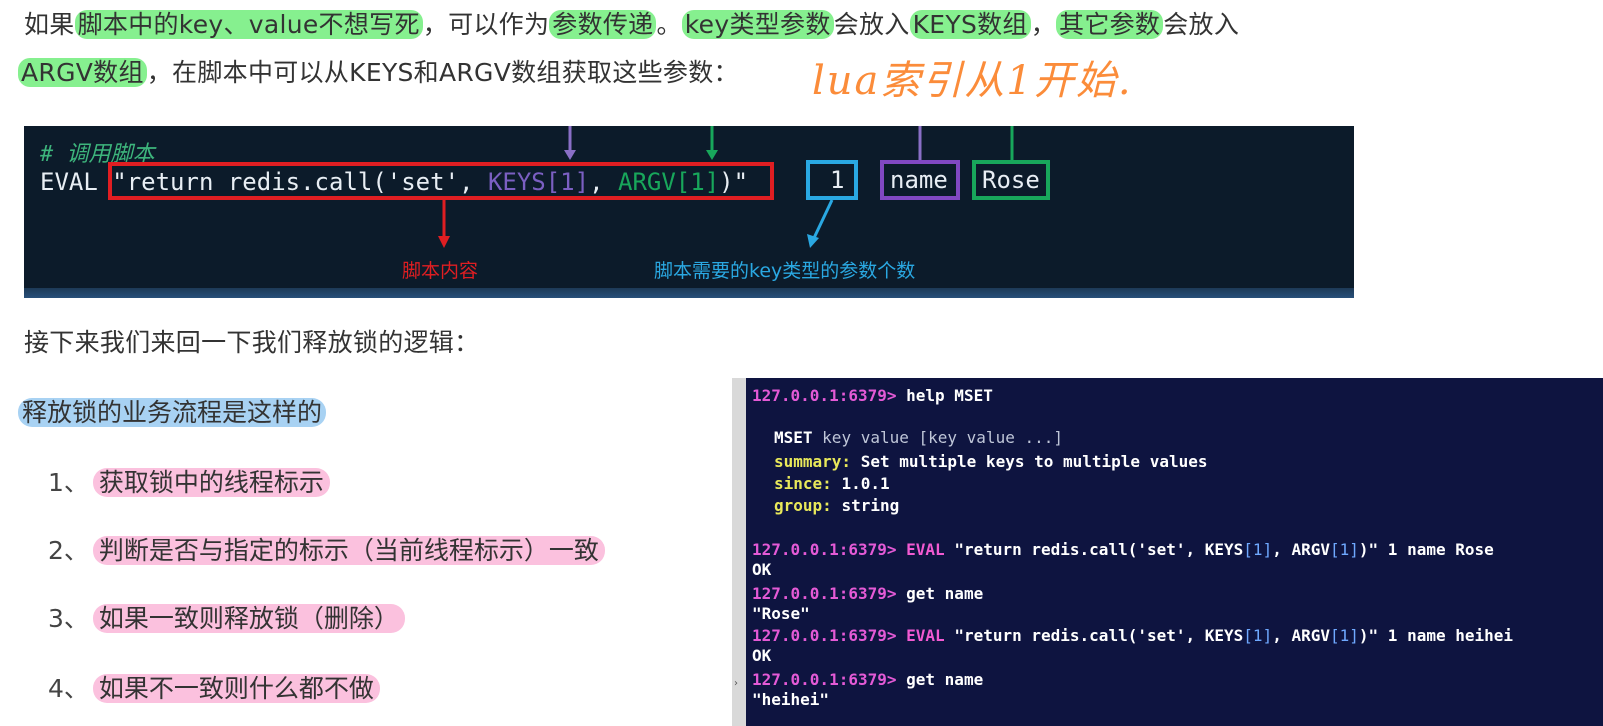 The width and height of the screenshot is (1603, 726). I want to click on step-text: 如果一致则释放锁（删除）, so click(248, 618).